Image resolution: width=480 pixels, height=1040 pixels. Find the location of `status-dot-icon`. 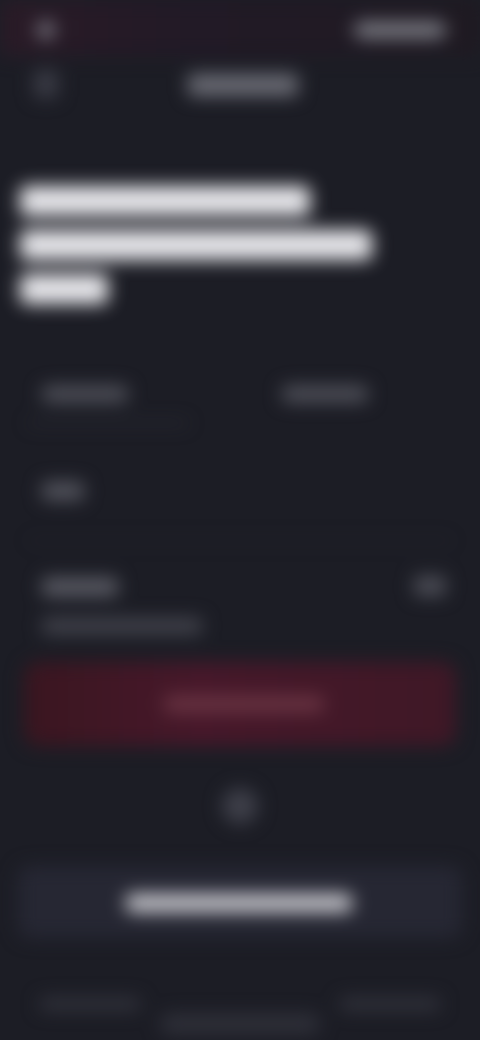

status-dot-icon is located at coordinates (46, 30).